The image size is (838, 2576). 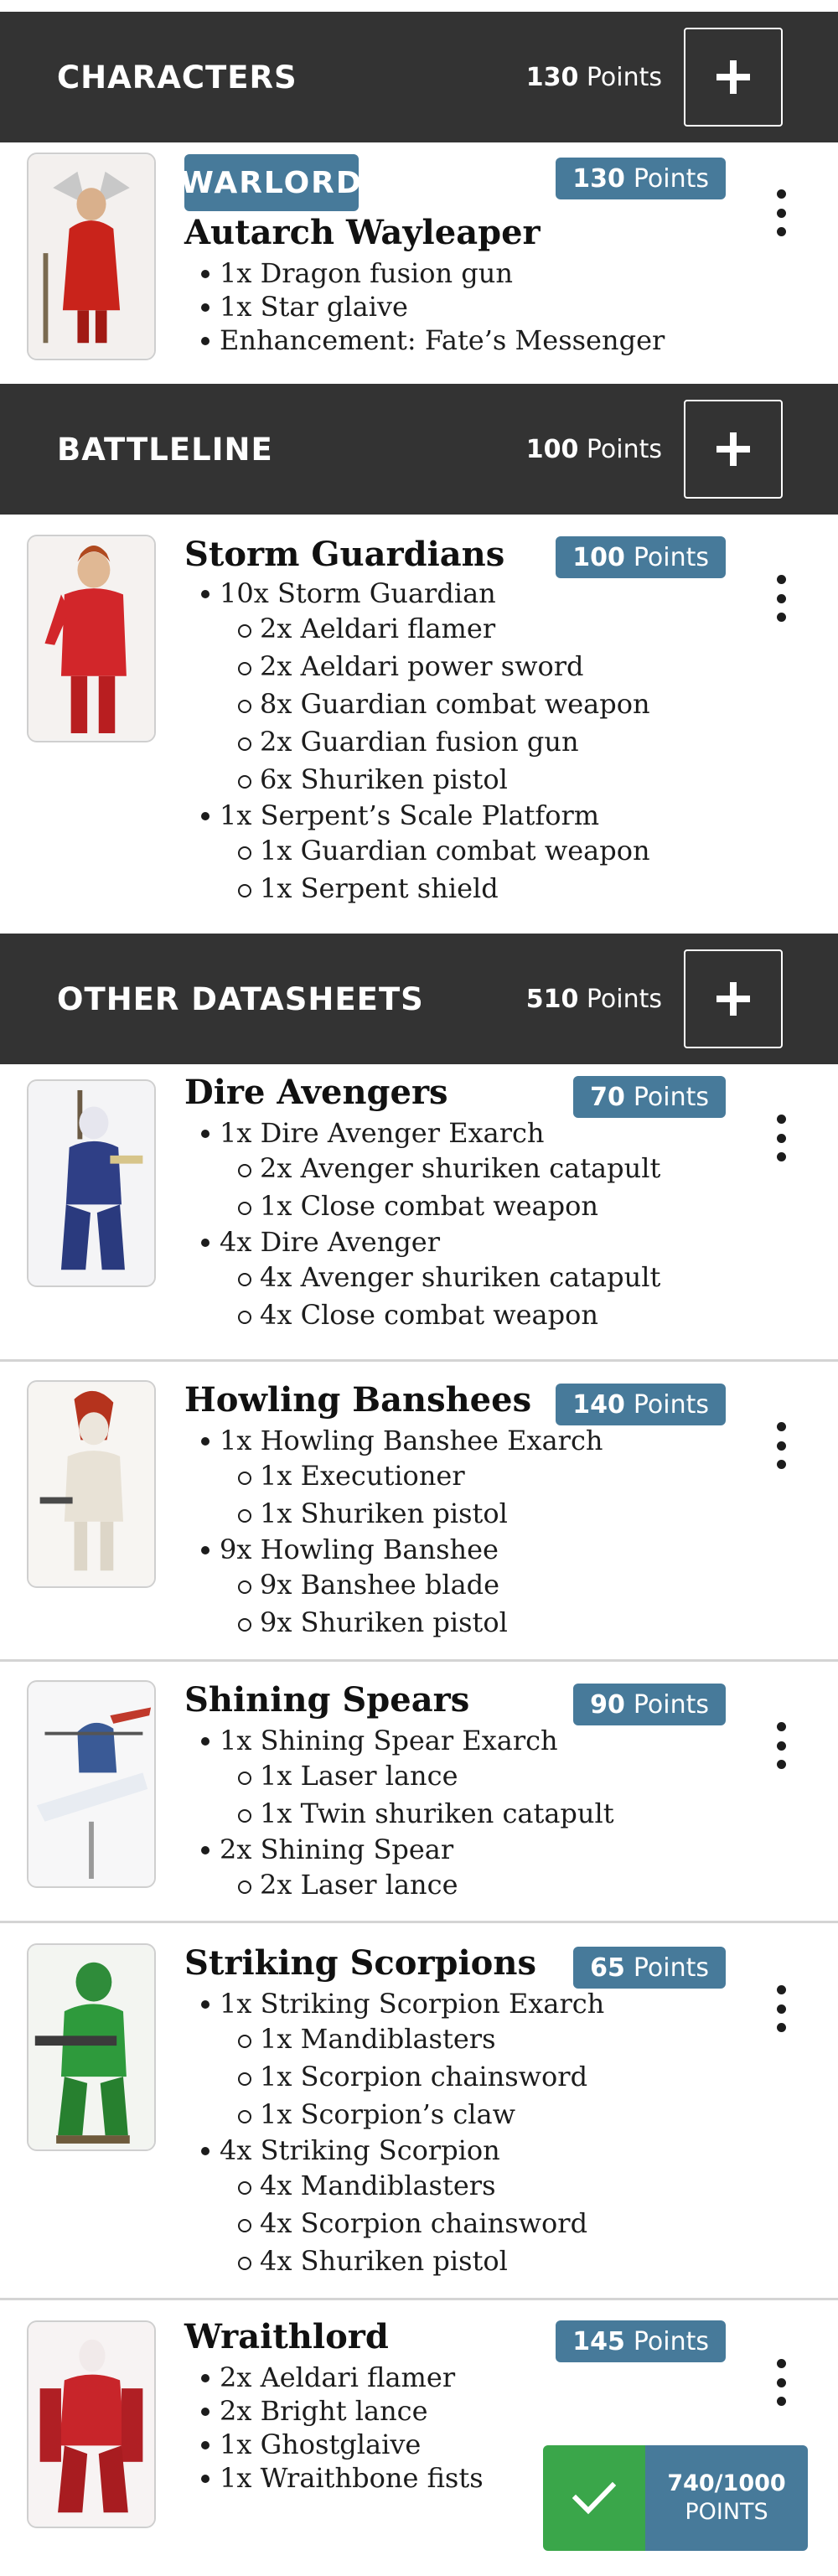 What do you see at coordinates (401, 1549) in the screenshot?
I see `wargear-line: 9x Howling Banshee` at bounding box center [401, 1549].